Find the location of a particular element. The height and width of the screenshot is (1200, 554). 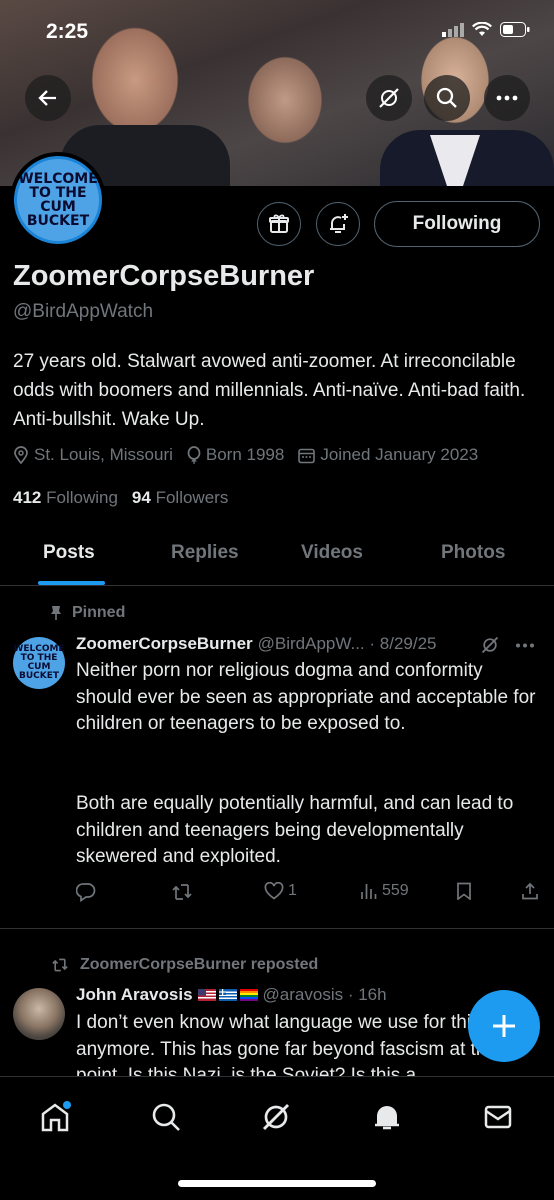

greece-flag-icon is located at coordinates (227, 995).